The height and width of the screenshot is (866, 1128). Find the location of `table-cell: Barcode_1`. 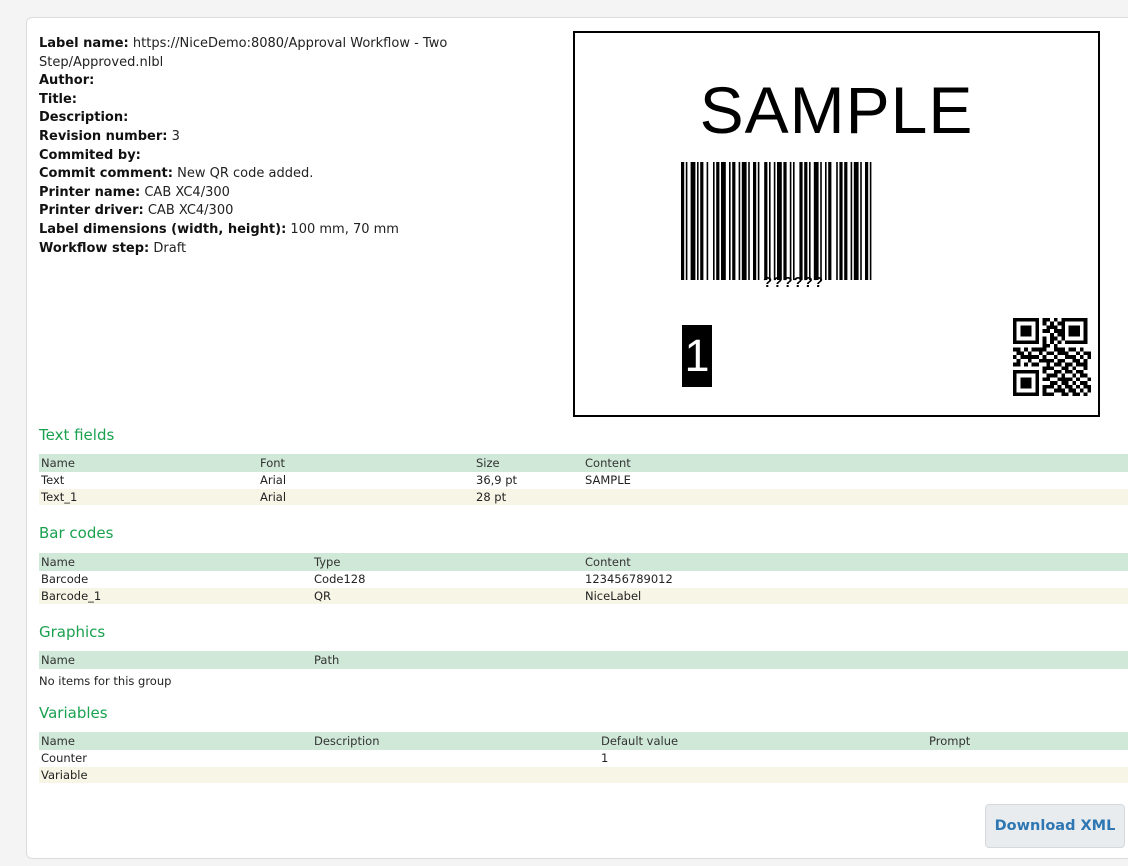

table-cell: Barcode_1 is located at coordinates (71, 595).